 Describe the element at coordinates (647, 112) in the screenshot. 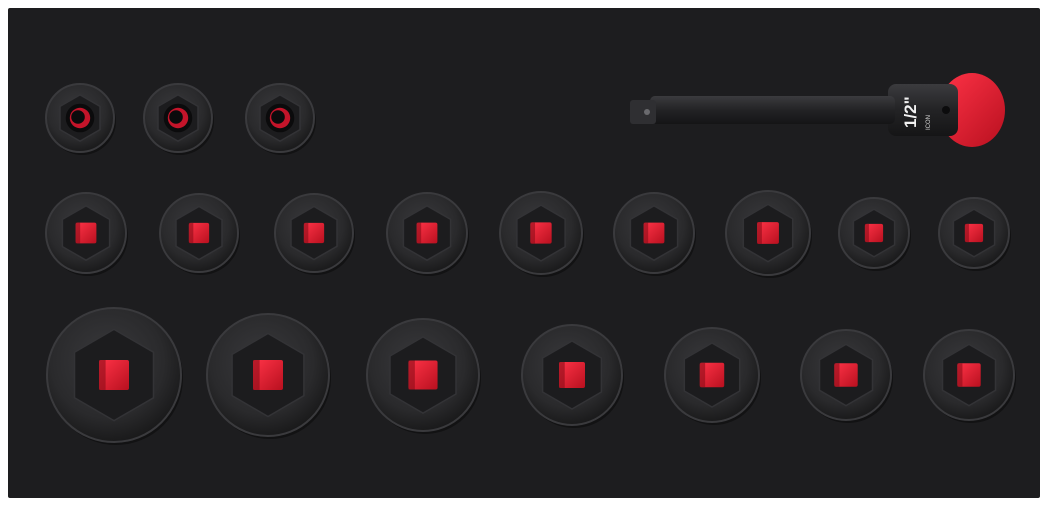

I see `detent-ball-icon` at that location.